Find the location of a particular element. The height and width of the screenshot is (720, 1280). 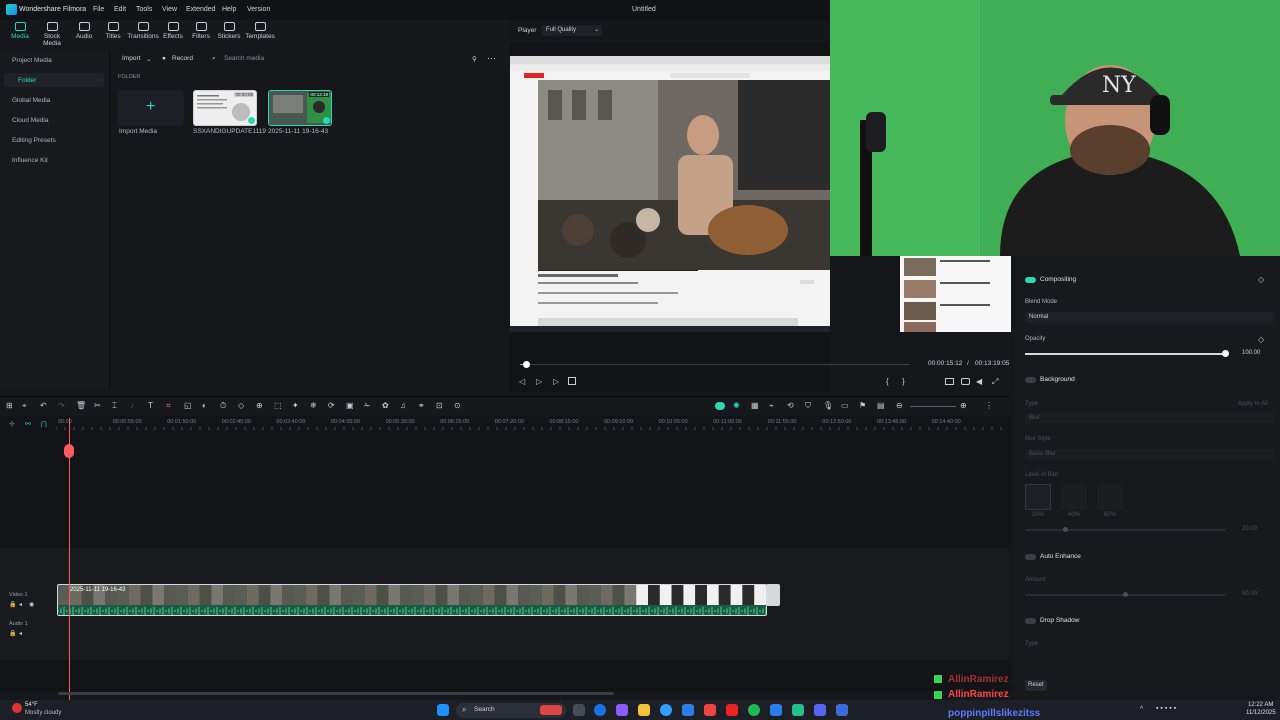

tab-transitions: Transitions is located at coordinates (143, 31).